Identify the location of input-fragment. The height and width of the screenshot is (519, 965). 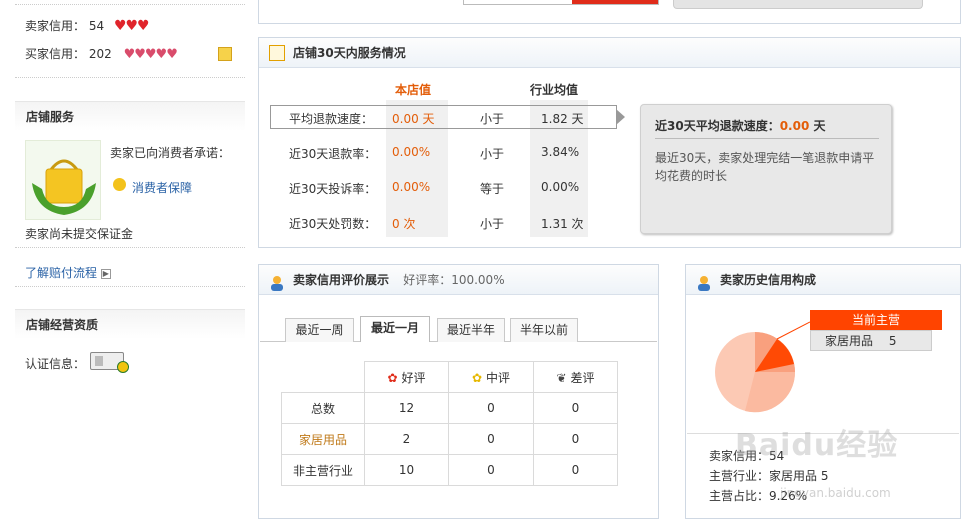
(561, 2).